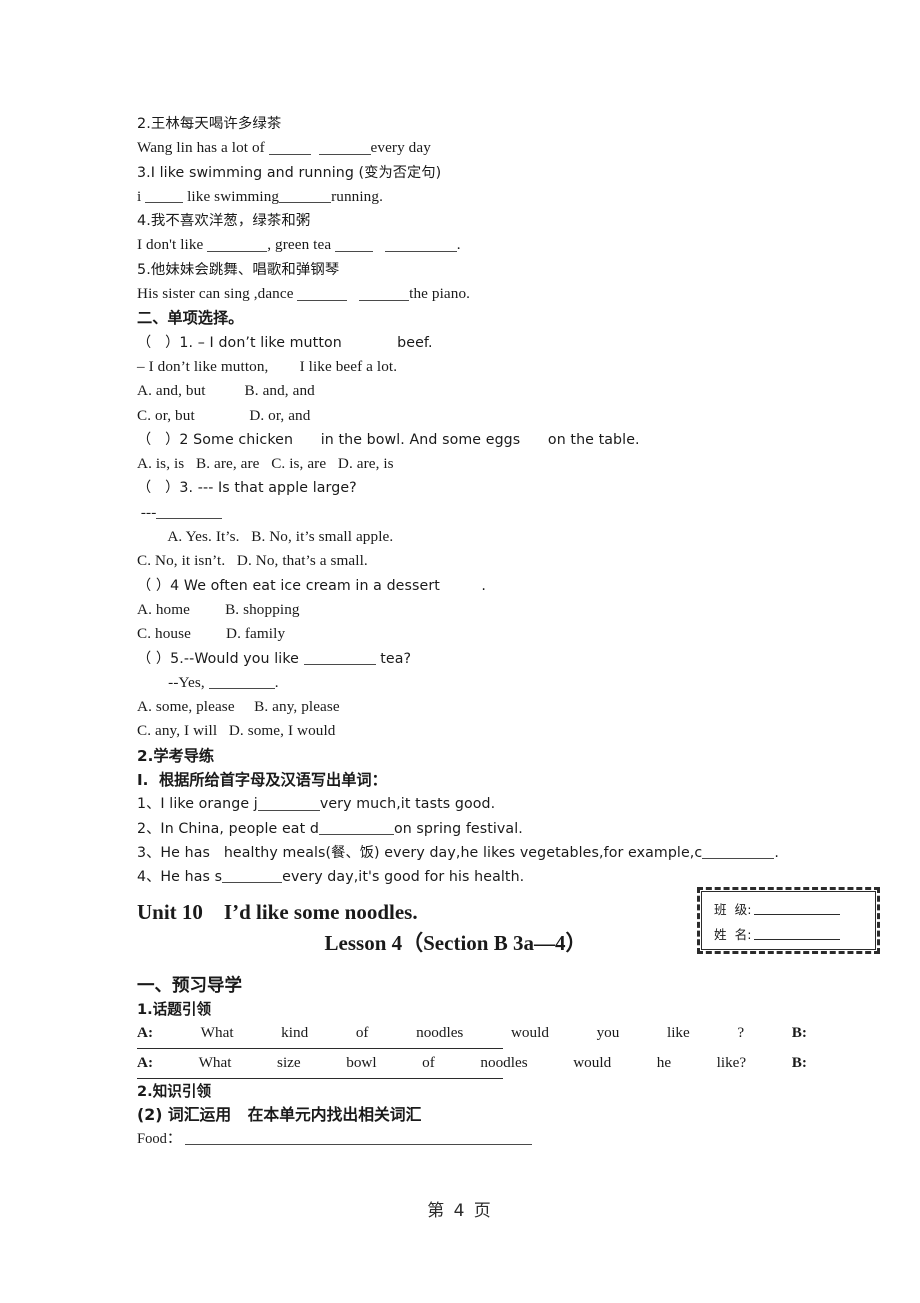 Image resolution: width=920 pixels, height=1303 pixels. Describe the element at coordinates (400, 148) in the screenshot. I see `q2-tail: every day` at that location.